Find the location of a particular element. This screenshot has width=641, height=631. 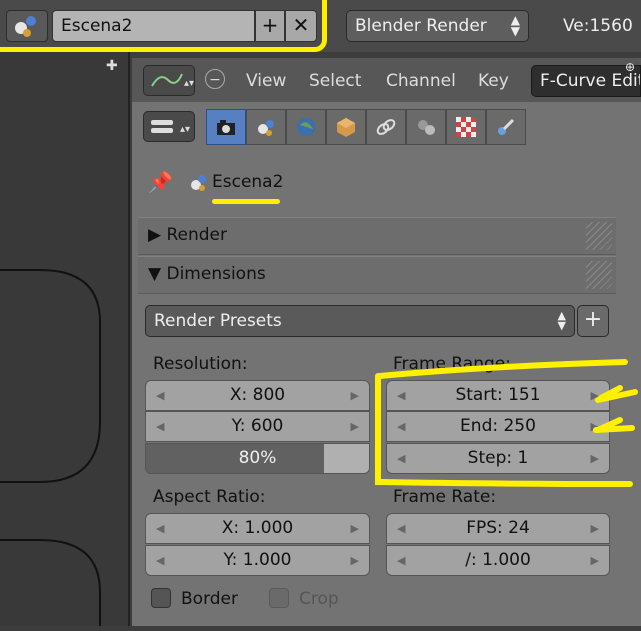

yellow-highlight-scene is located at coordinates (163, 26).